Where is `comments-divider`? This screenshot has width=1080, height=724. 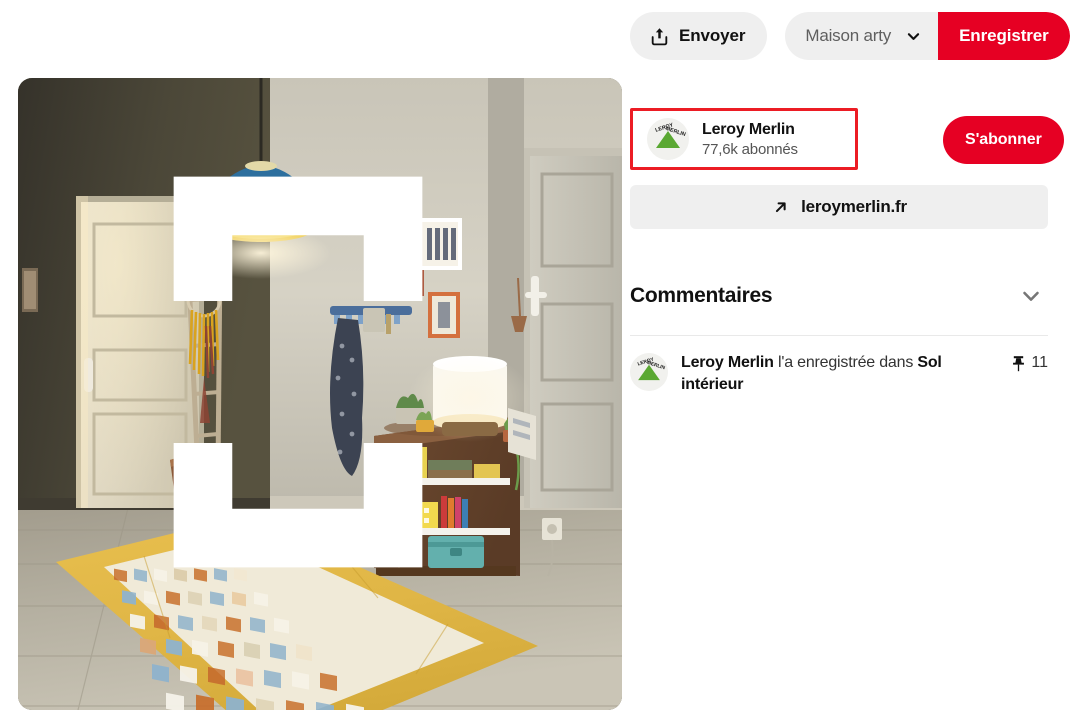
comments-divider is located at coordinates (839, 335).